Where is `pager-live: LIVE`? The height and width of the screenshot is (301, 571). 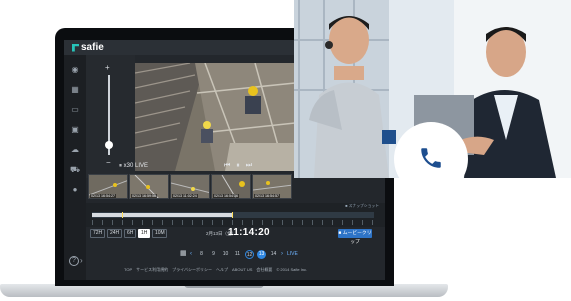
pager-live: LIVE is located at coordinates (292, 254).